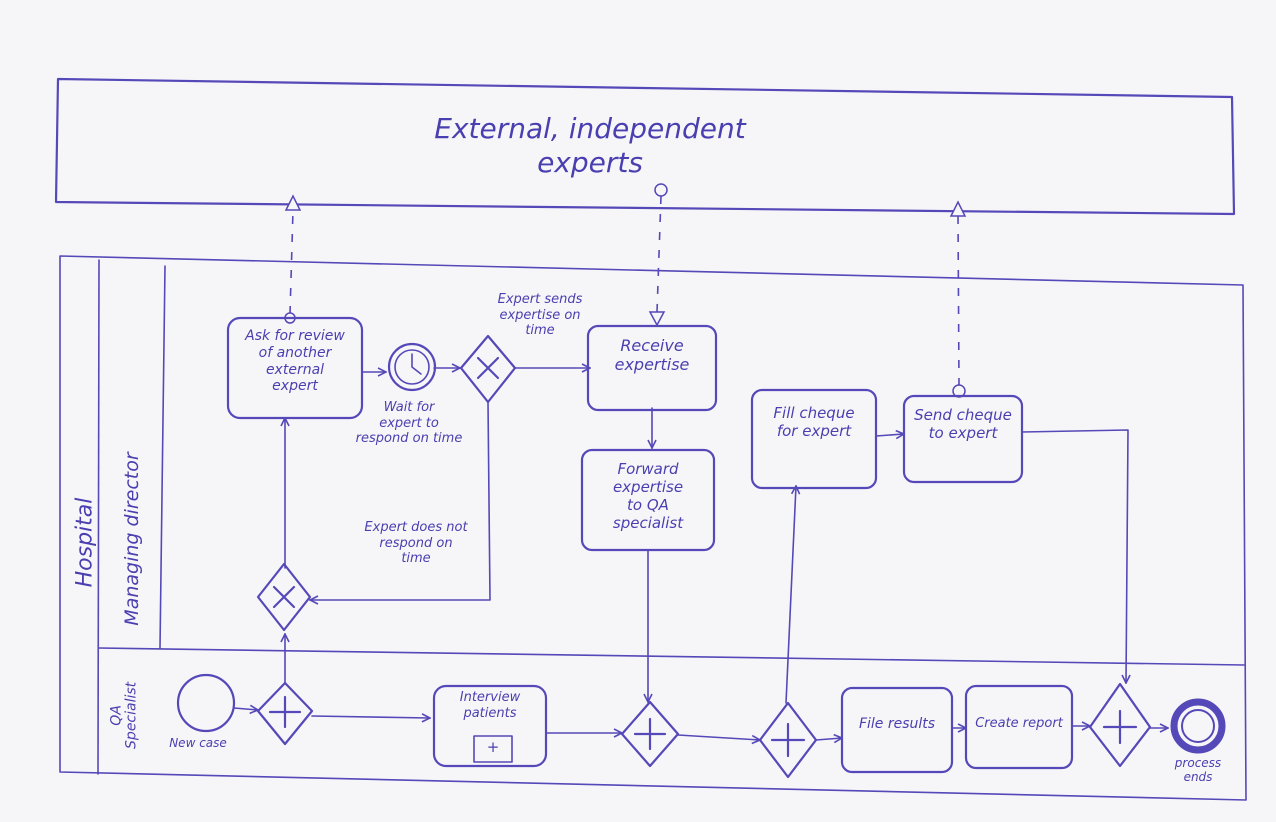  I want to click on flow-label-on-time: Expert sends expertise on time, so click(540, 315).